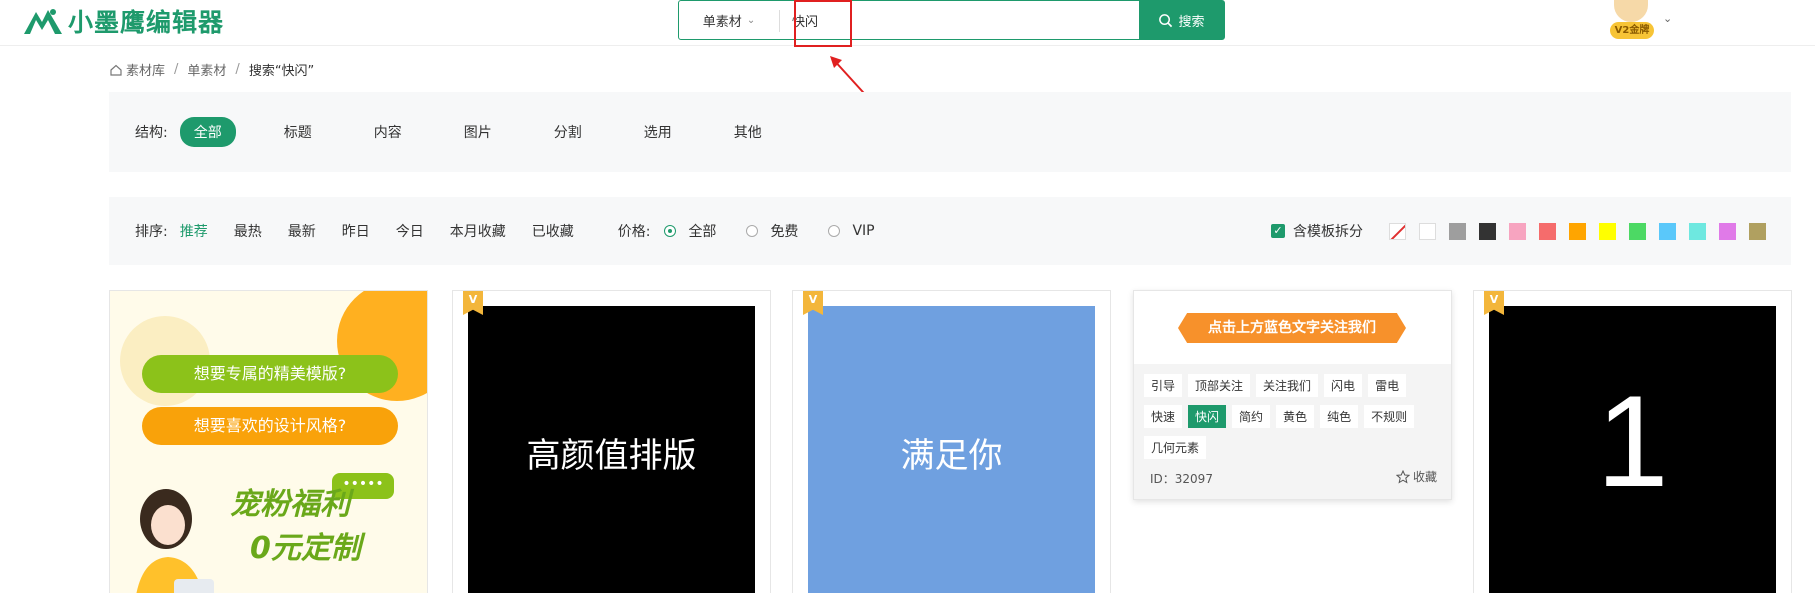 This screenshot has height=593, width=1815. What do you see at coordinates (206, 69) in the screenshot?
I see `breadcrumb-item-single: 单素材` at bounding box center [206, 69].